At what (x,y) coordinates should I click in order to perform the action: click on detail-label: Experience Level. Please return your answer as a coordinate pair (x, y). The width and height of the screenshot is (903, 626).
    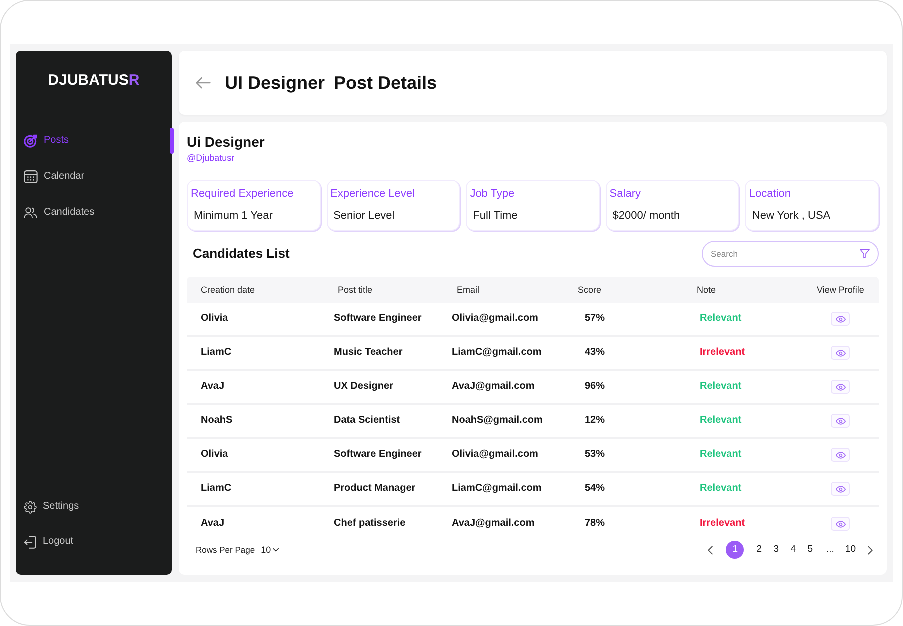
    Looking at the image, I should click on (372, 194).